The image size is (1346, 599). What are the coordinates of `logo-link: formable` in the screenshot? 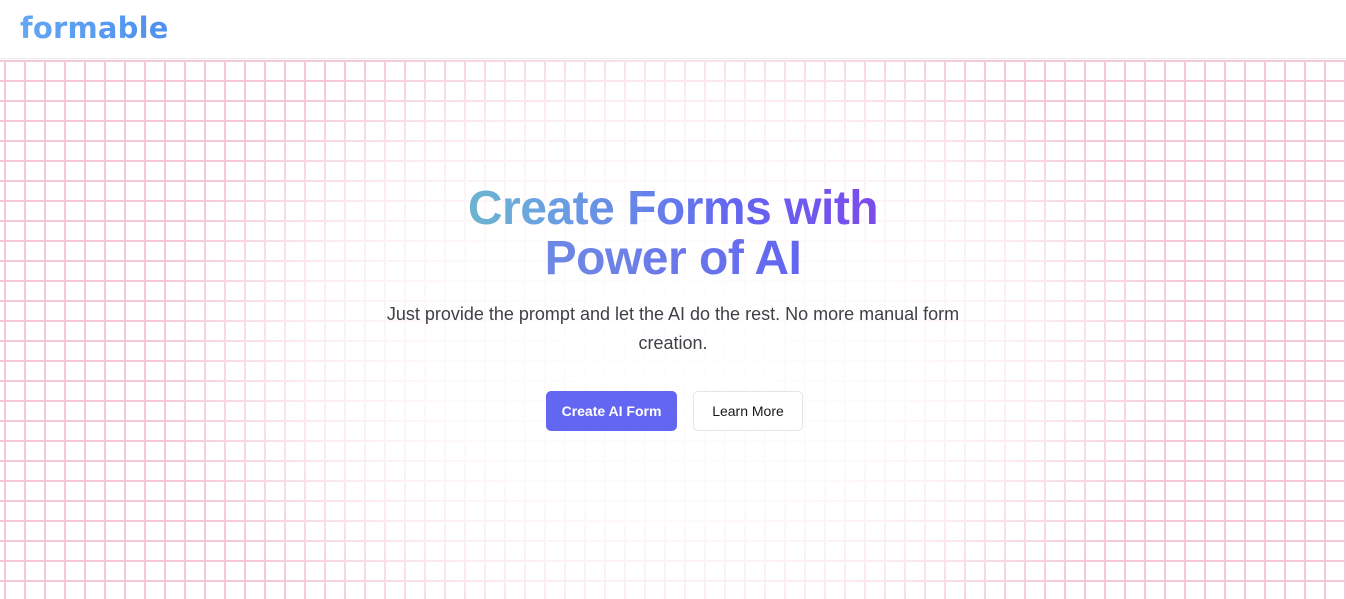 It's located at (94, 28).